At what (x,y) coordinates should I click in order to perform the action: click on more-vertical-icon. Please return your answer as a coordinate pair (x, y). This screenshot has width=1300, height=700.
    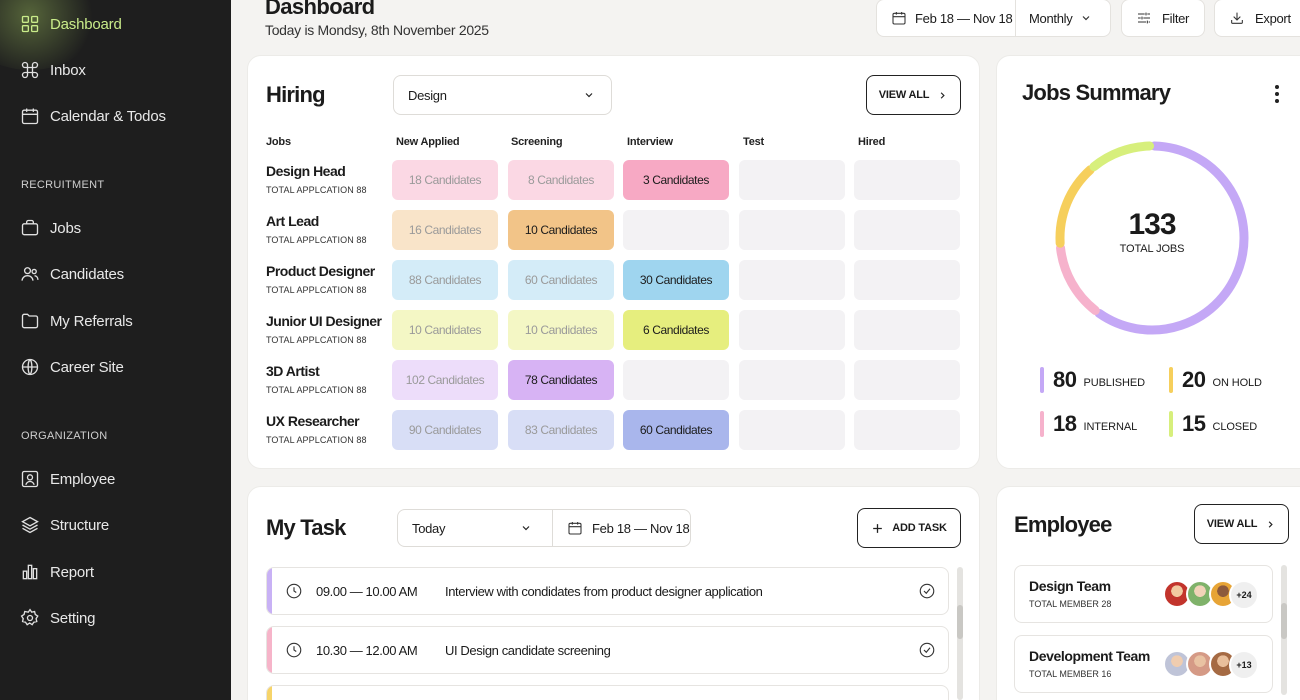
    Looking at the image, I should click on (1277, 94).